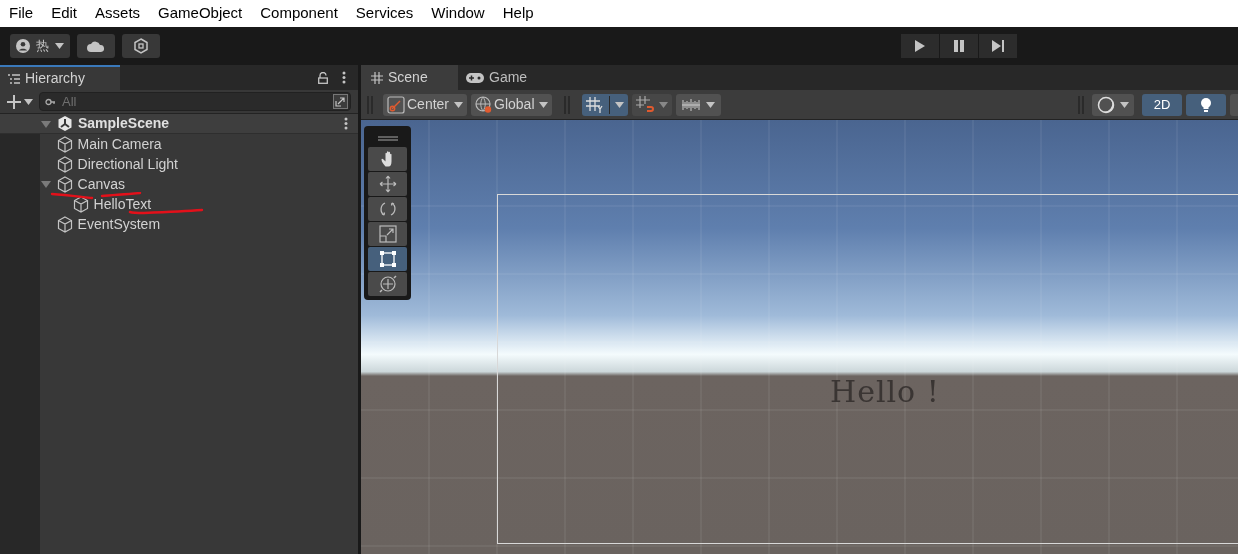  I want to click on rect-tool-button, so click(387, 259).